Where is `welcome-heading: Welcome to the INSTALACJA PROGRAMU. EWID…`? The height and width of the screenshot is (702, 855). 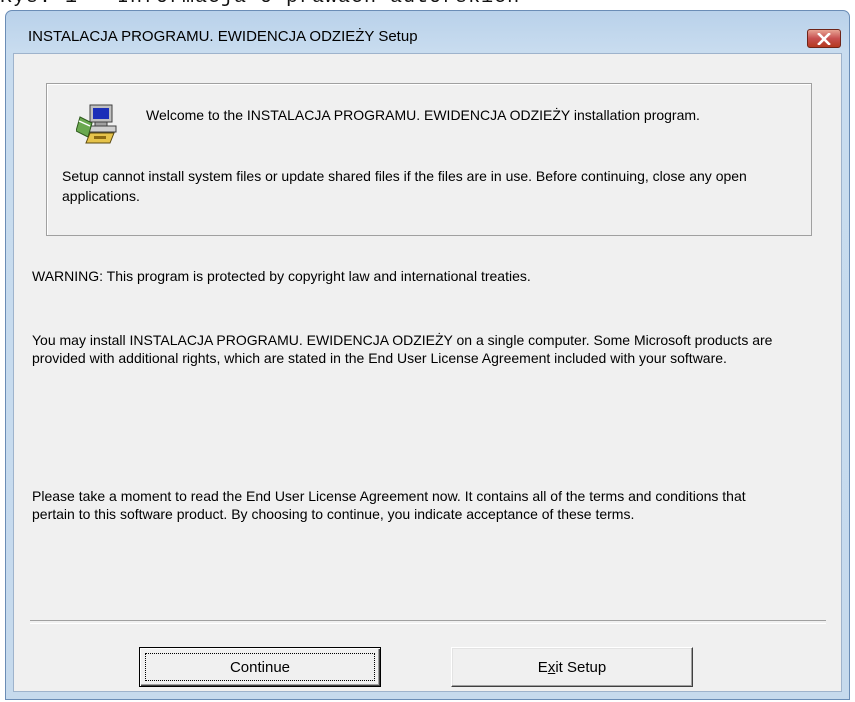 welcome-heading: Welcome to the INSTALACJA PROGRAMU. EWID… is located at coordinates (423, 115).